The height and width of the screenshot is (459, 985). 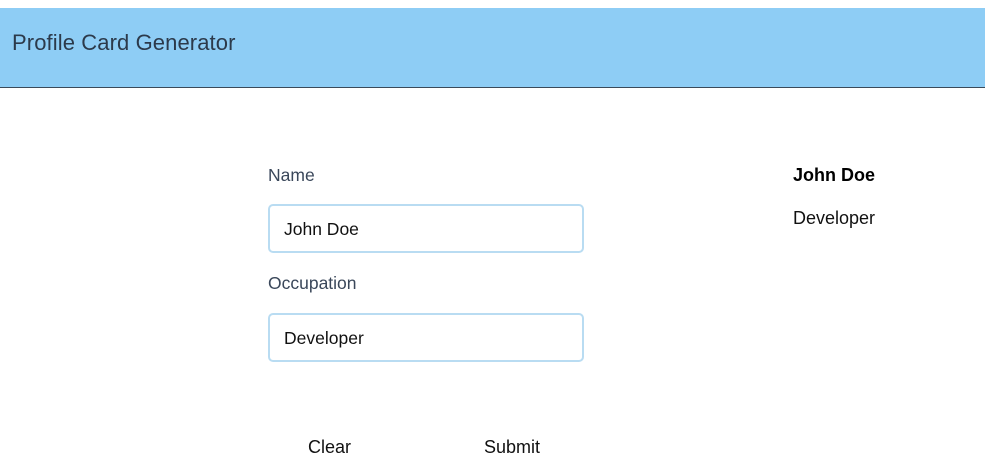 I want to click on name-label: Name, so click(x=291, y=175).